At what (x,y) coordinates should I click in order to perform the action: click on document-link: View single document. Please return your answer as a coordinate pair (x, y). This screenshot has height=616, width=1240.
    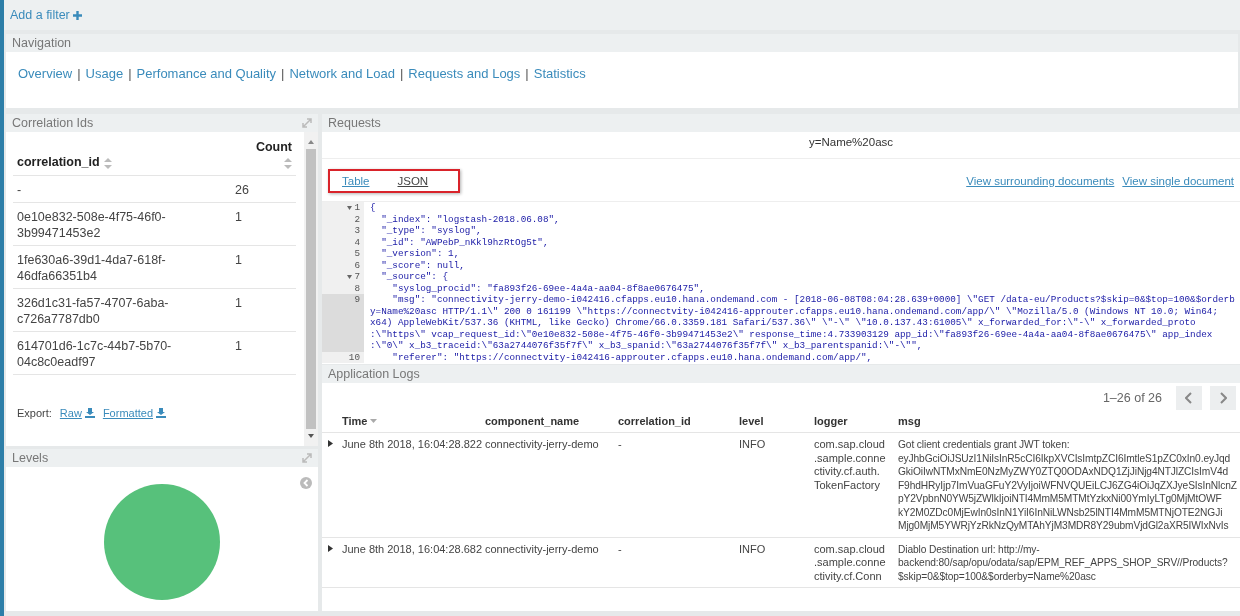
    Looking at the image, I should click on (1178, 181).